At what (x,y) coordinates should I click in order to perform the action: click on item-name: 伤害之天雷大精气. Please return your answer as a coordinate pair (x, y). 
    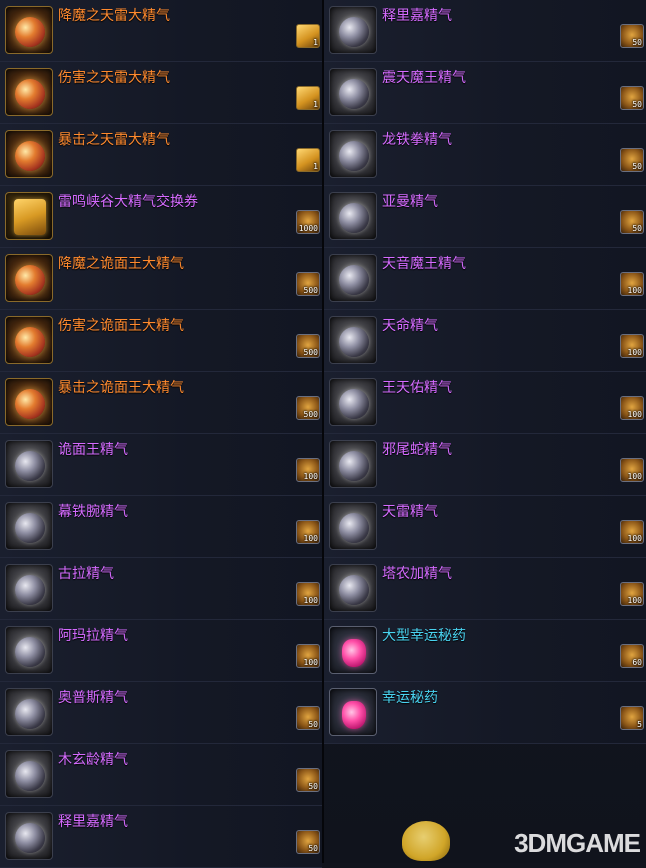
    Looking at the image, I should click on (114, 78).